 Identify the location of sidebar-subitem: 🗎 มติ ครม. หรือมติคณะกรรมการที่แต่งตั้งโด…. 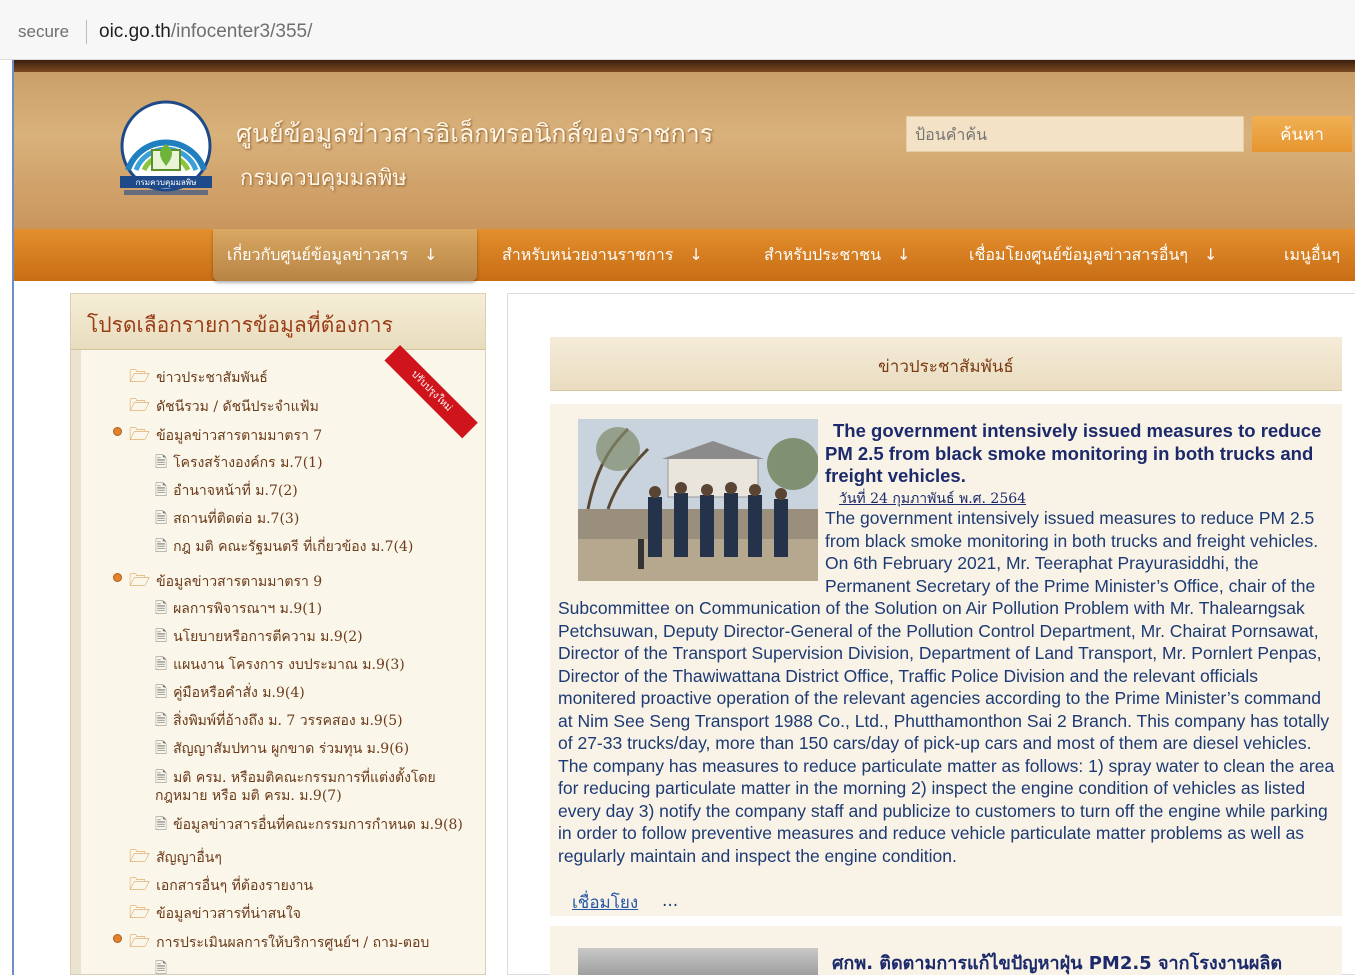
(305, 786).